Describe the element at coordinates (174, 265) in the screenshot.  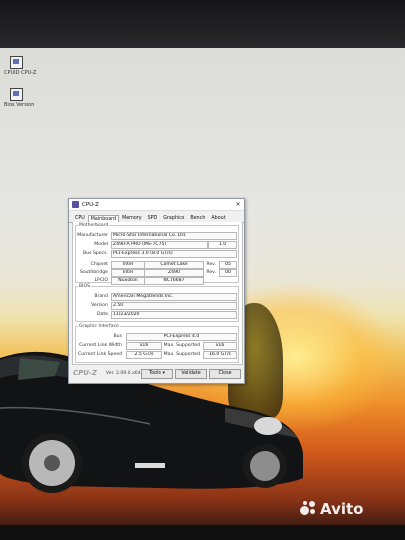
I see `chipset-name-value: Comet Lake` at that location.